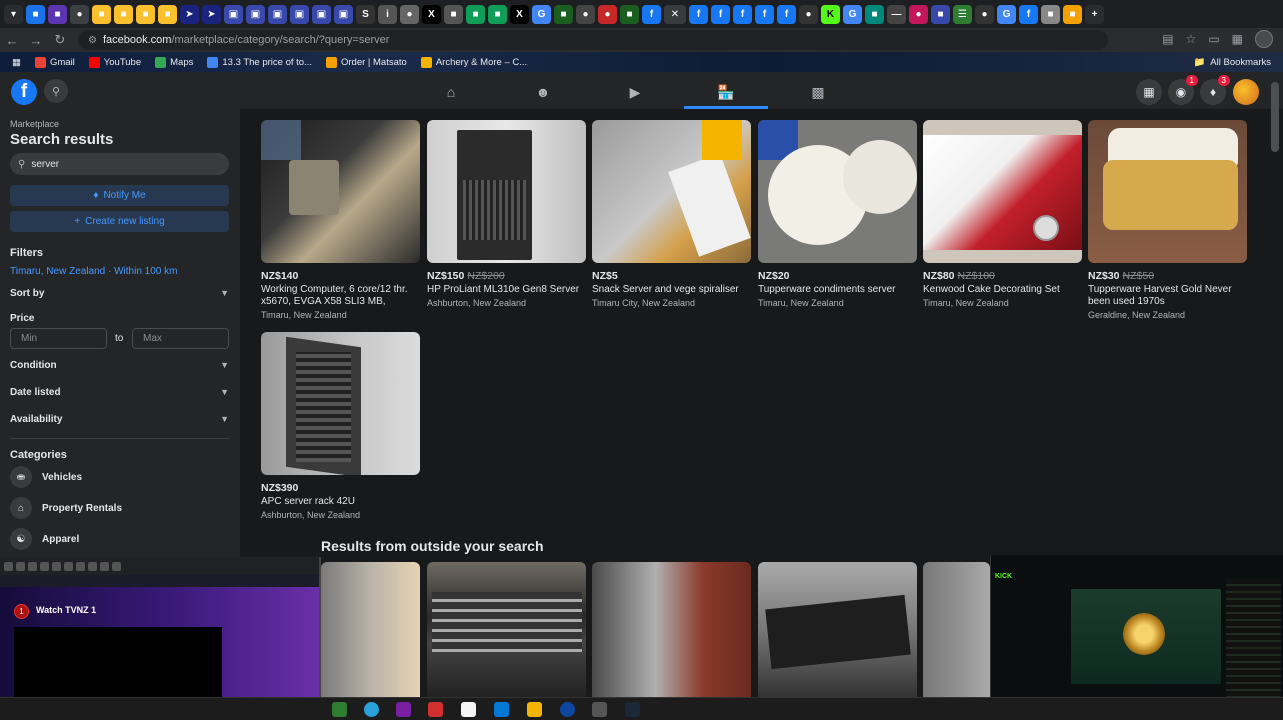 The image size is (1283, 720). I want to click on back-icon: ←, so click(12, 40).